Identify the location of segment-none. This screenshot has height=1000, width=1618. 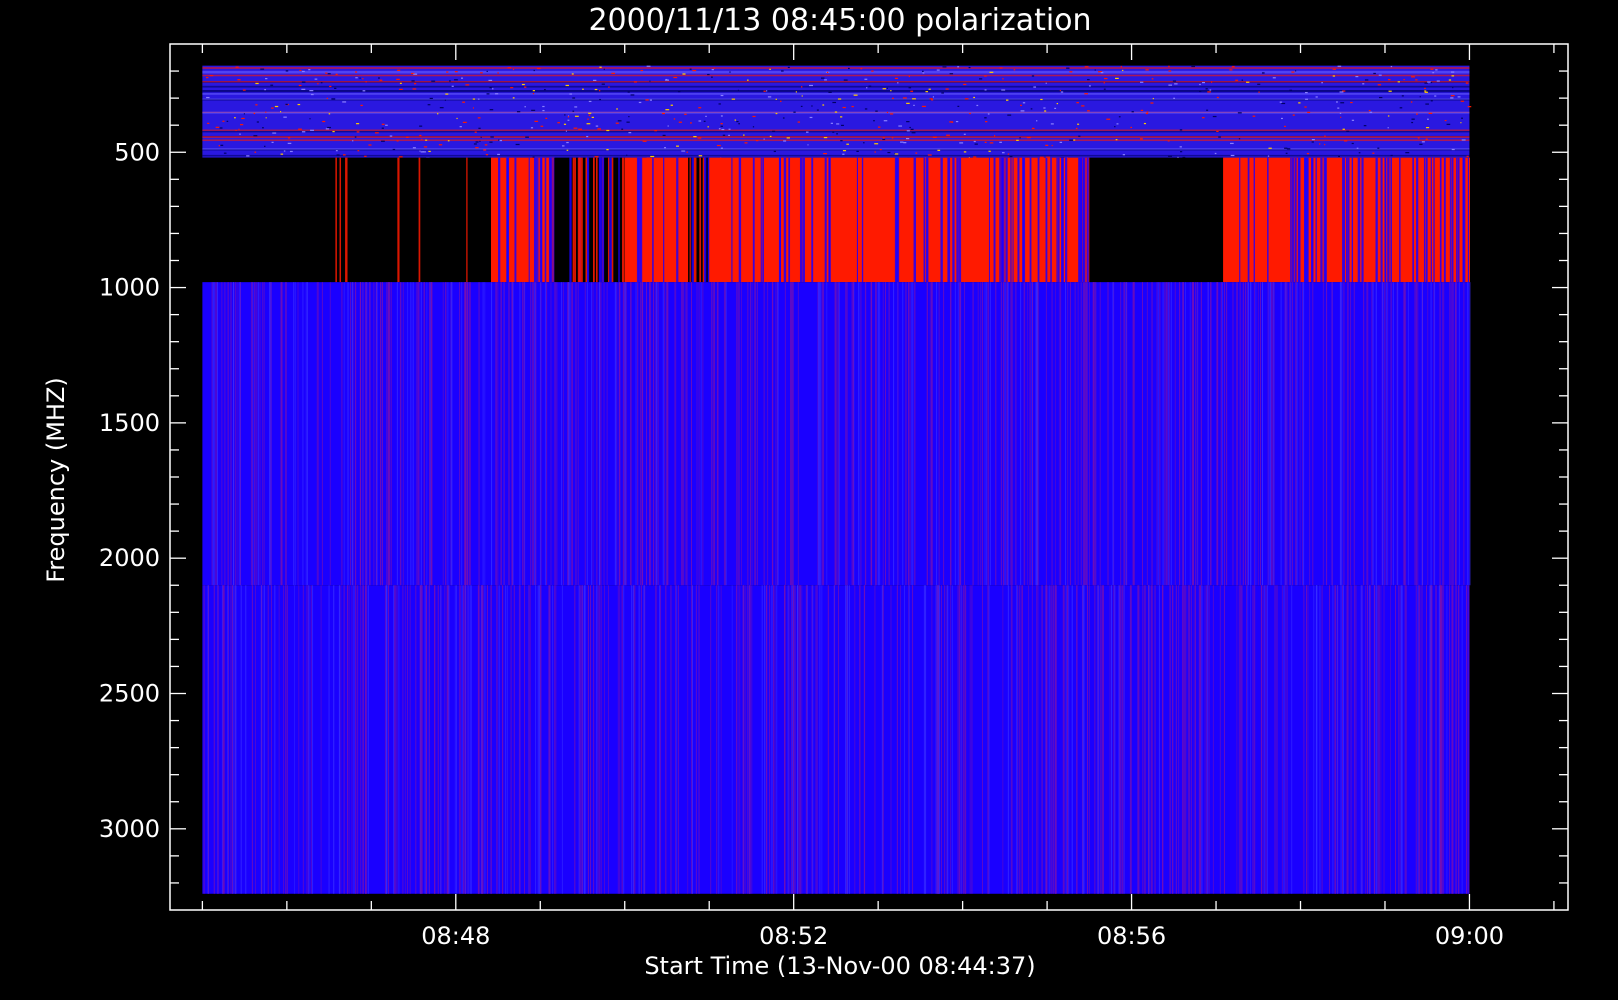
(1156, 220).